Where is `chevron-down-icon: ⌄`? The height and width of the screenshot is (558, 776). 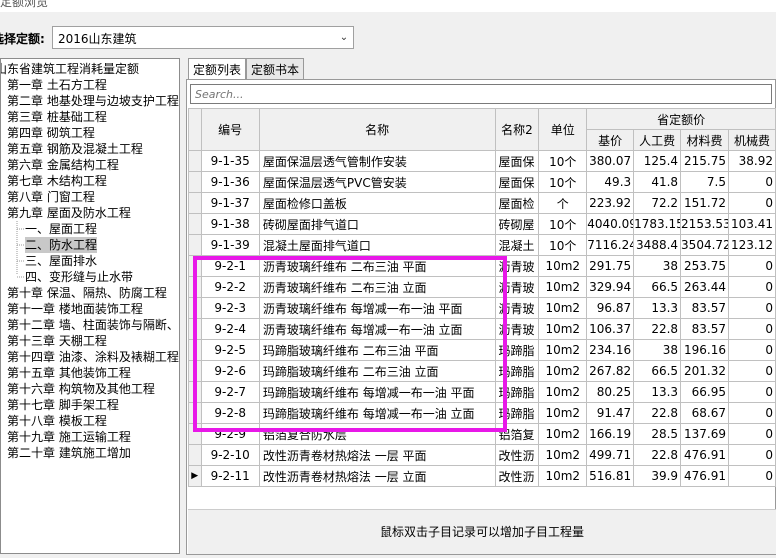 chevron-down-icon: ⌄ is located at coordinates (344, 37).